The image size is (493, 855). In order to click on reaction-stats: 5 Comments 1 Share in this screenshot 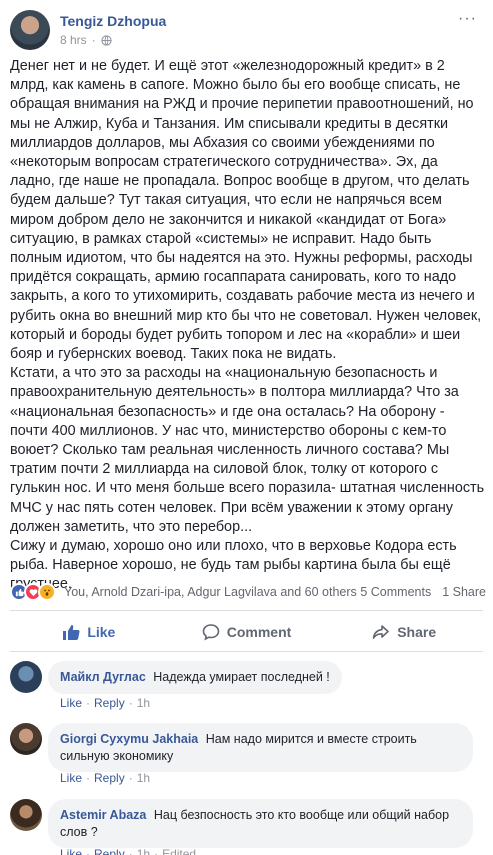, I will do `click(423, 592)`.